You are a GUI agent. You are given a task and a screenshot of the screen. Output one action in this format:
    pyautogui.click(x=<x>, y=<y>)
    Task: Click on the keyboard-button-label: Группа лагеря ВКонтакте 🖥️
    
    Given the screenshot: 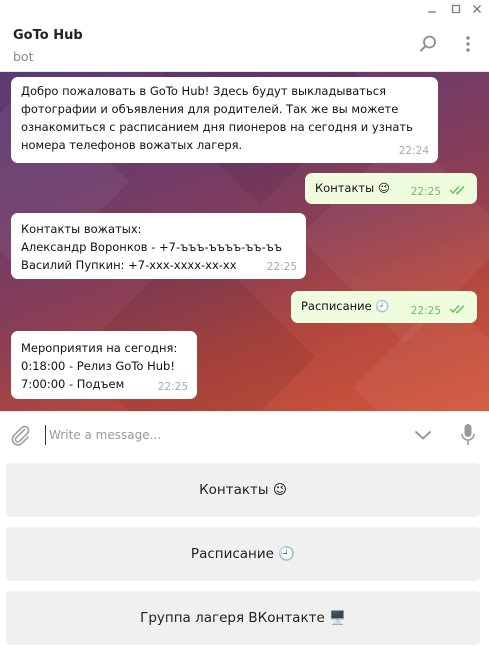 What is the action you would take?
    pyautogui.click(x=243, y=618)
    